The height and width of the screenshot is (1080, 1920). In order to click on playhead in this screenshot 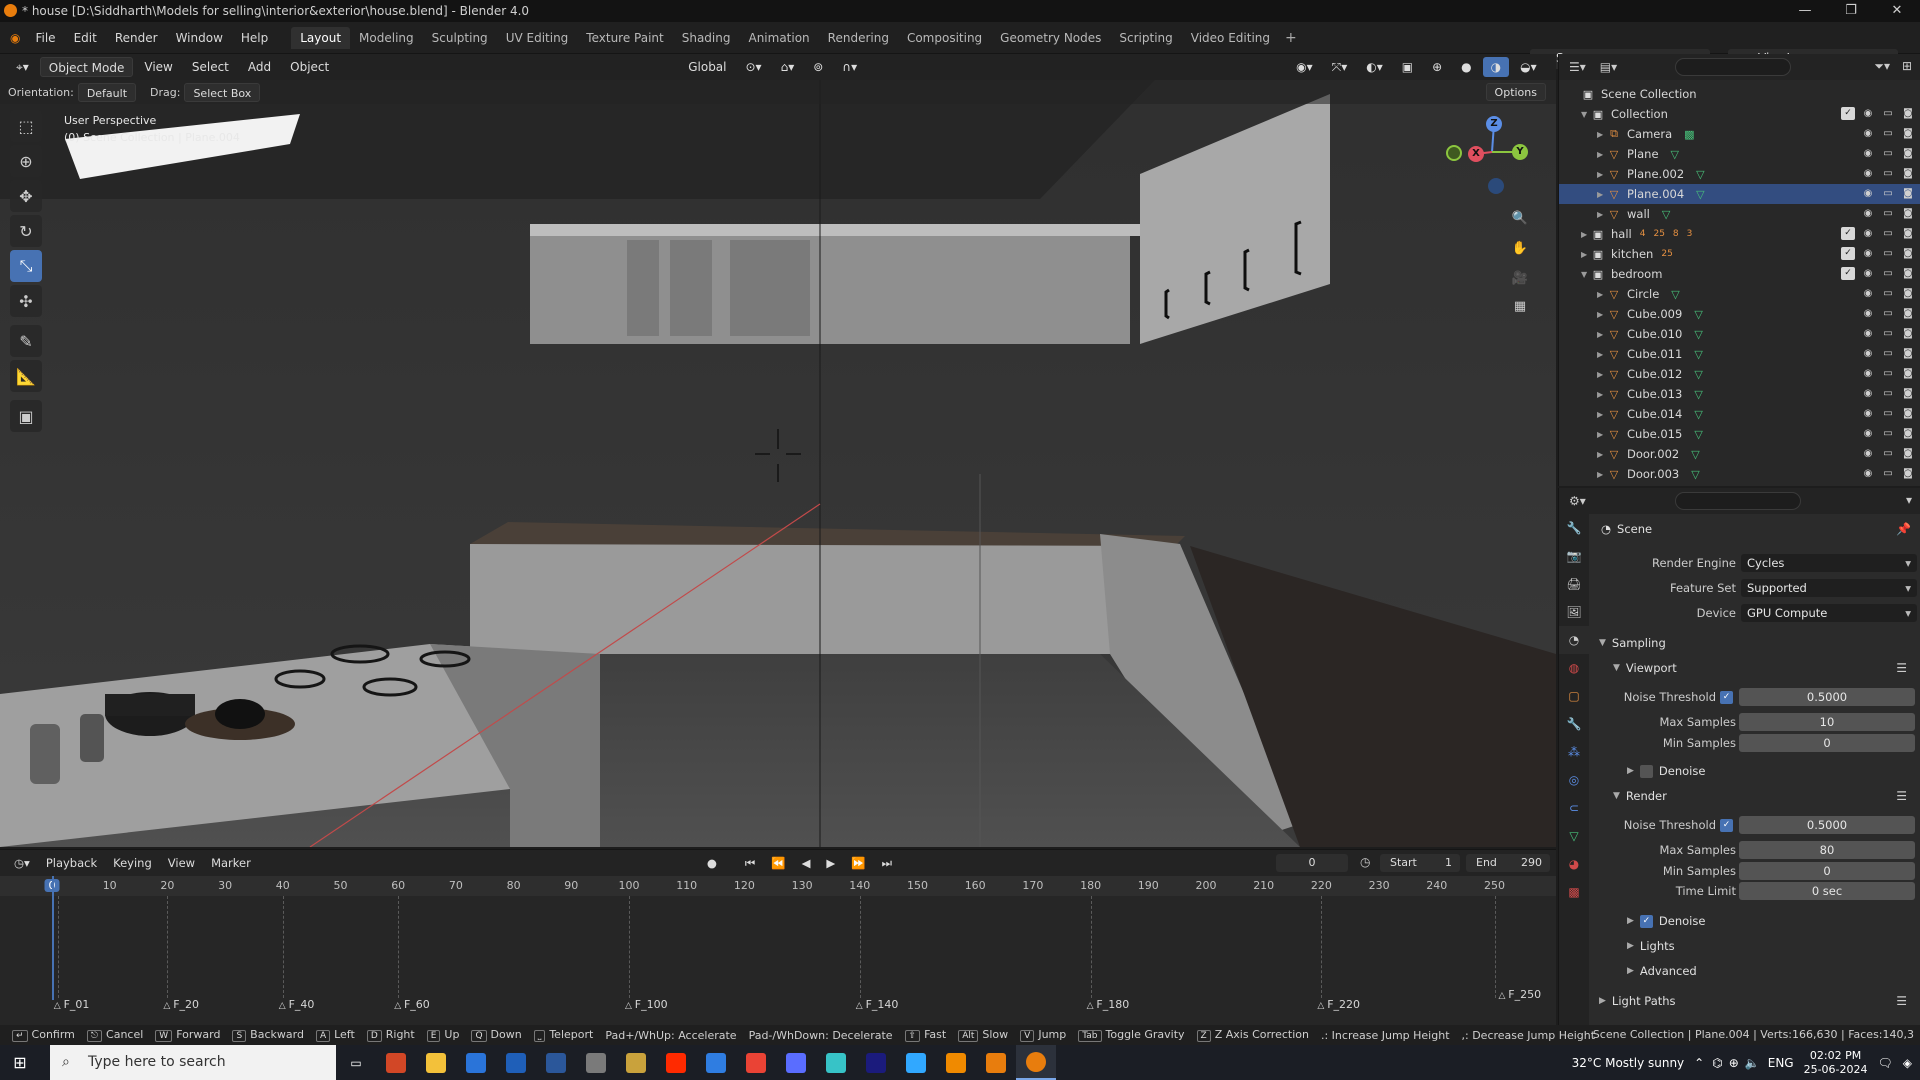, I will do `click(53, 938)`.